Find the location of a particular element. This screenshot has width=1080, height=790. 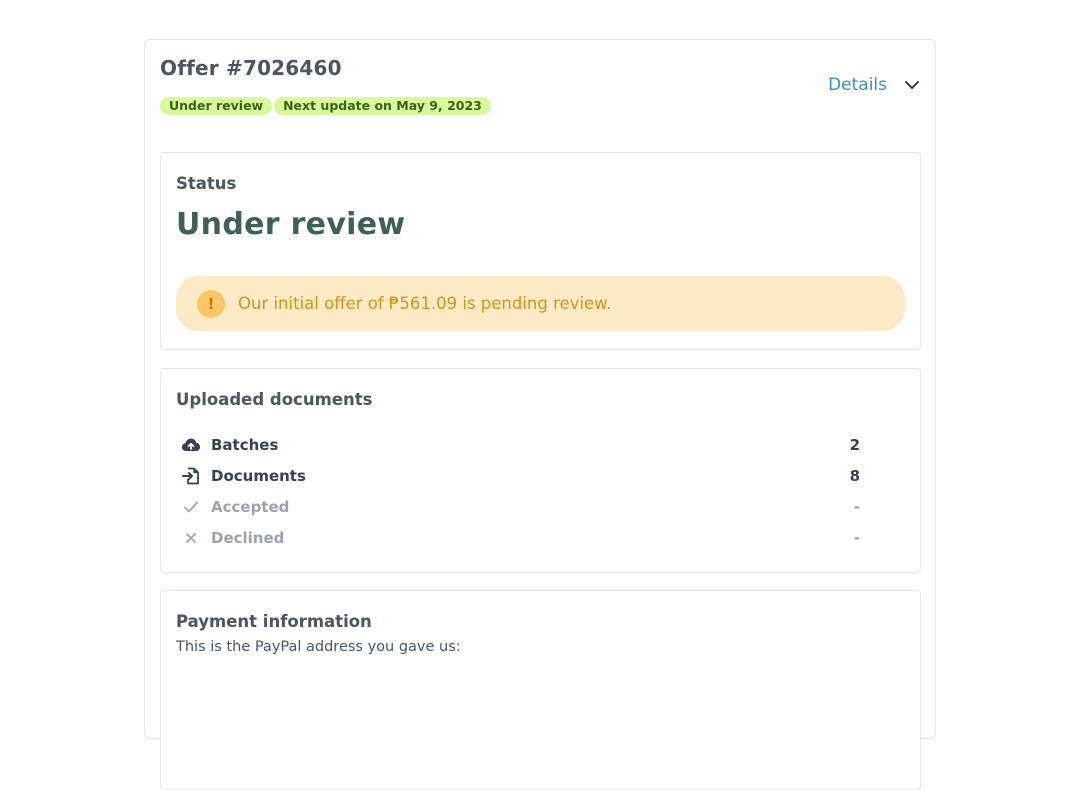

status-badge: Under review is located at coordinates (216, 106).